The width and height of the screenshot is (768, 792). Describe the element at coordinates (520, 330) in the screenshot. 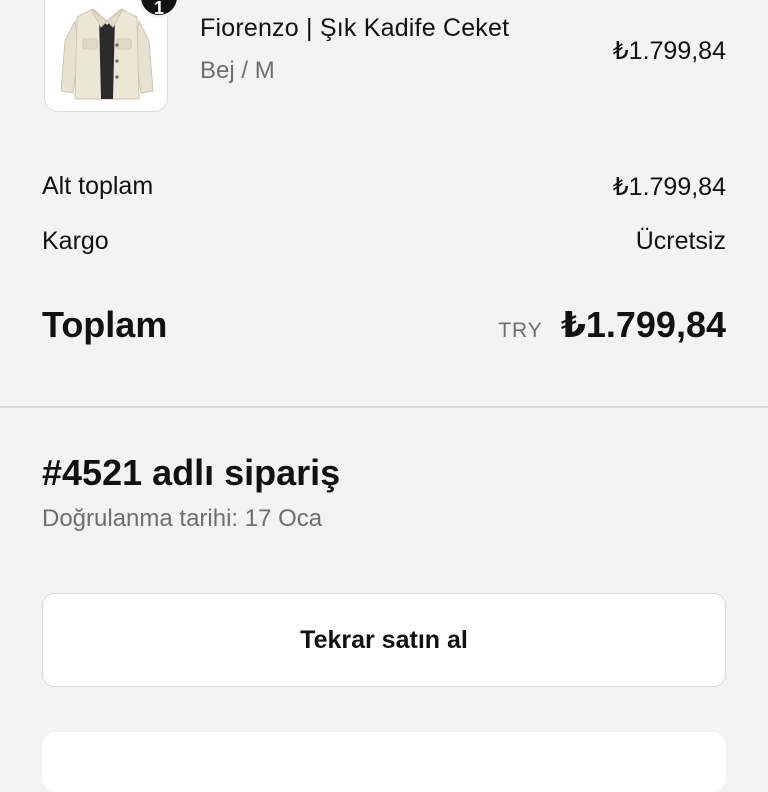

I see `currency-code: TRY` at that location.